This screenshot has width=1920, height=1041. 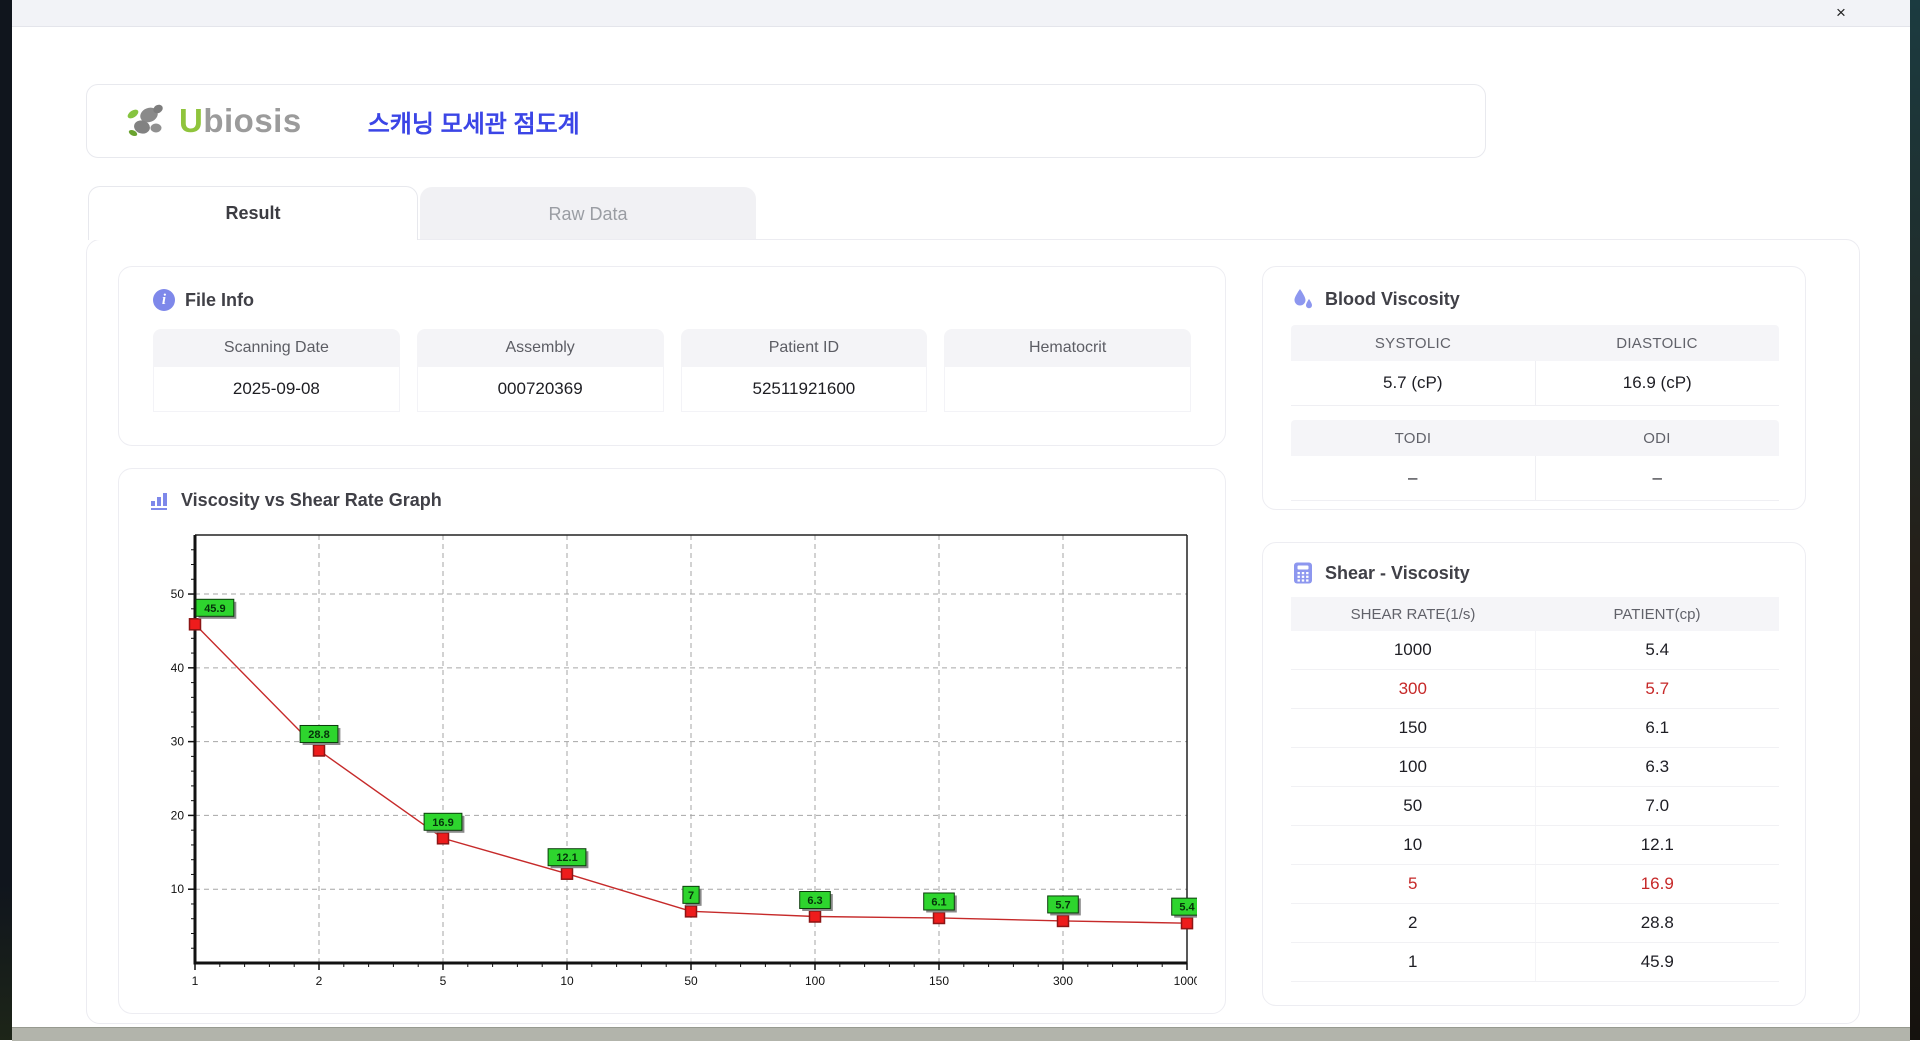 What do you see at coordinates (1657, 805) in the screenshot?
I see `patient-cell: 7.0` at bounding box center [1657, 805].